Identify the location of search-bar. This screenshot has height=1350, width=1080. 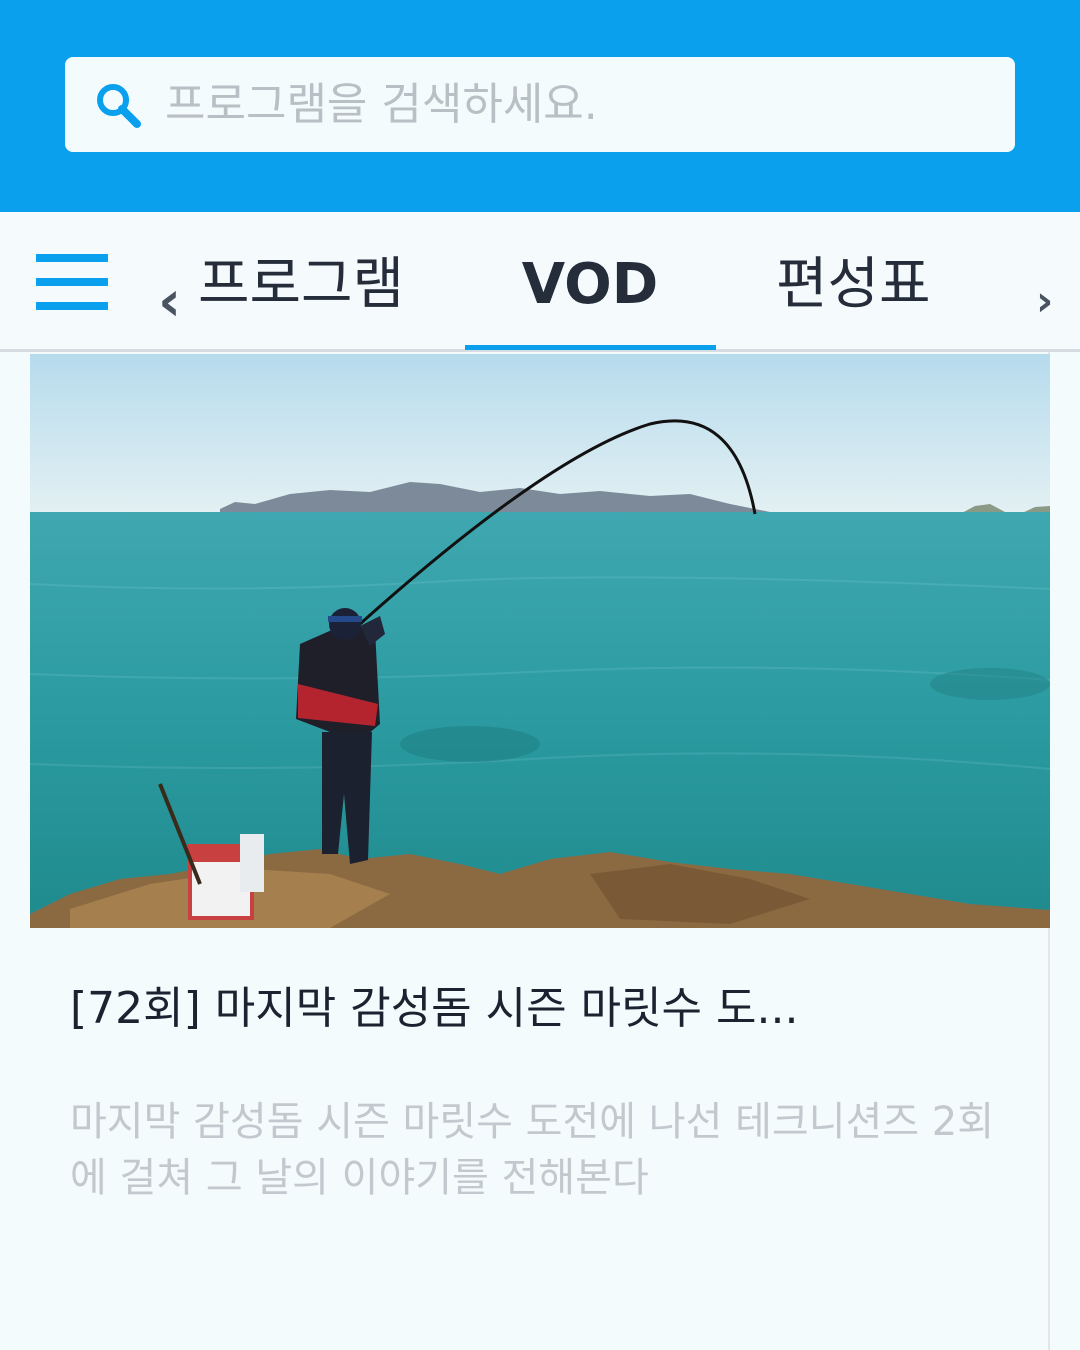
(540, 104).